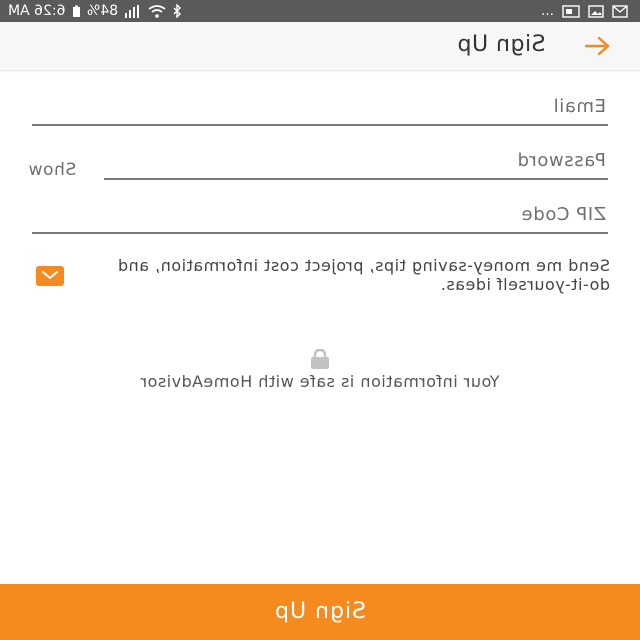 The height and width of the screenshot is (640, 640). Describe the element at coordinates (102, 11) in the screenshot. I see `battery-percent: 84%` at that location.